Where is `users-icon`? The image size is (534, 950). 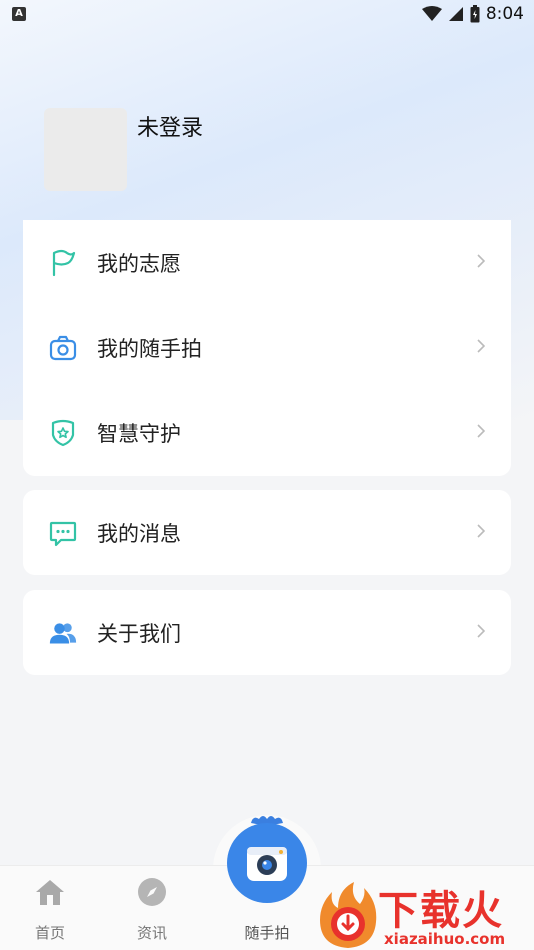 users-icon is located at coordinates (63, 633).